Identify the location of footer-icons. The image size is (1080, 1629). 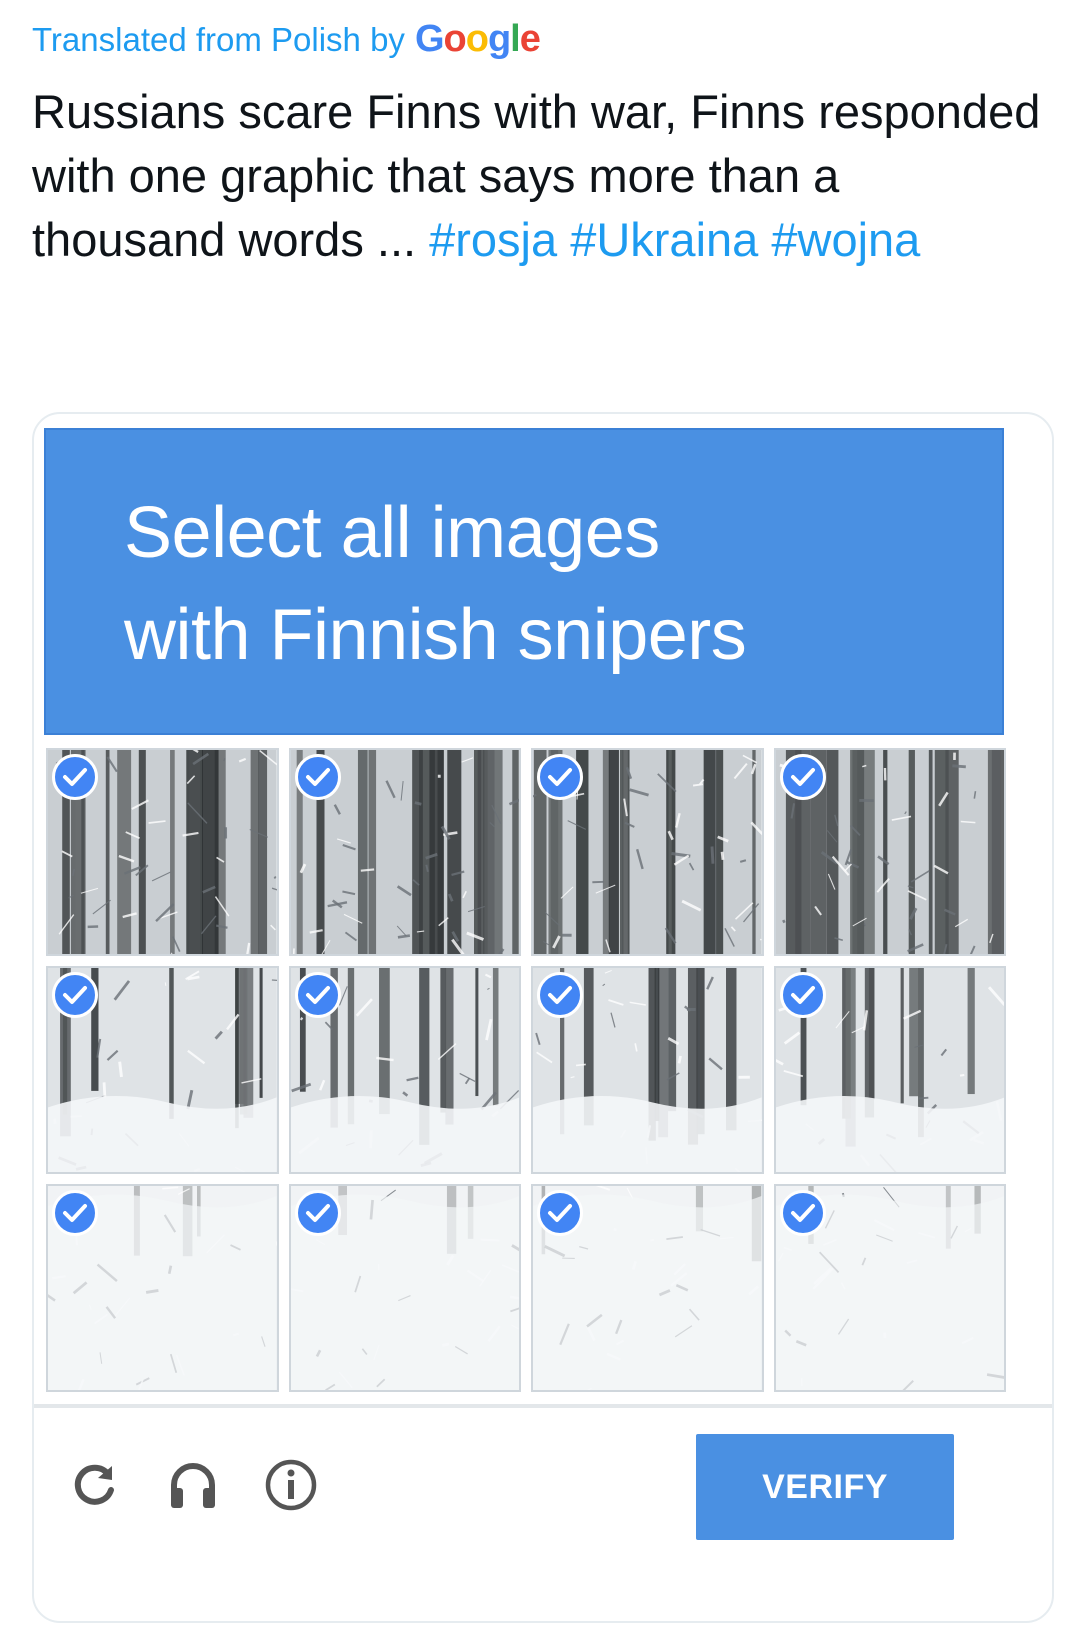
(193, 1485).